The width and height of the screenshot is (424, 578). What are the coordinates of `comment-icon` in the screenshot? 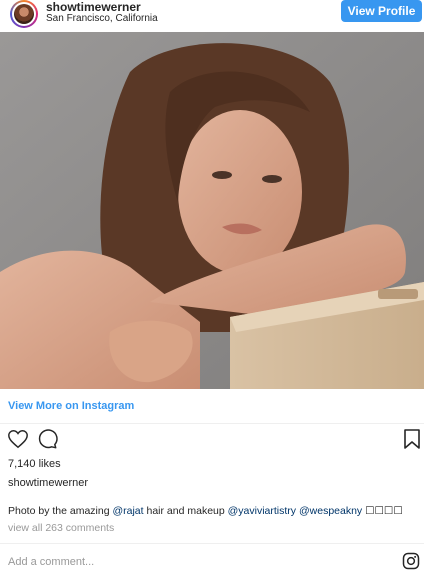 It's located at (47, 439).